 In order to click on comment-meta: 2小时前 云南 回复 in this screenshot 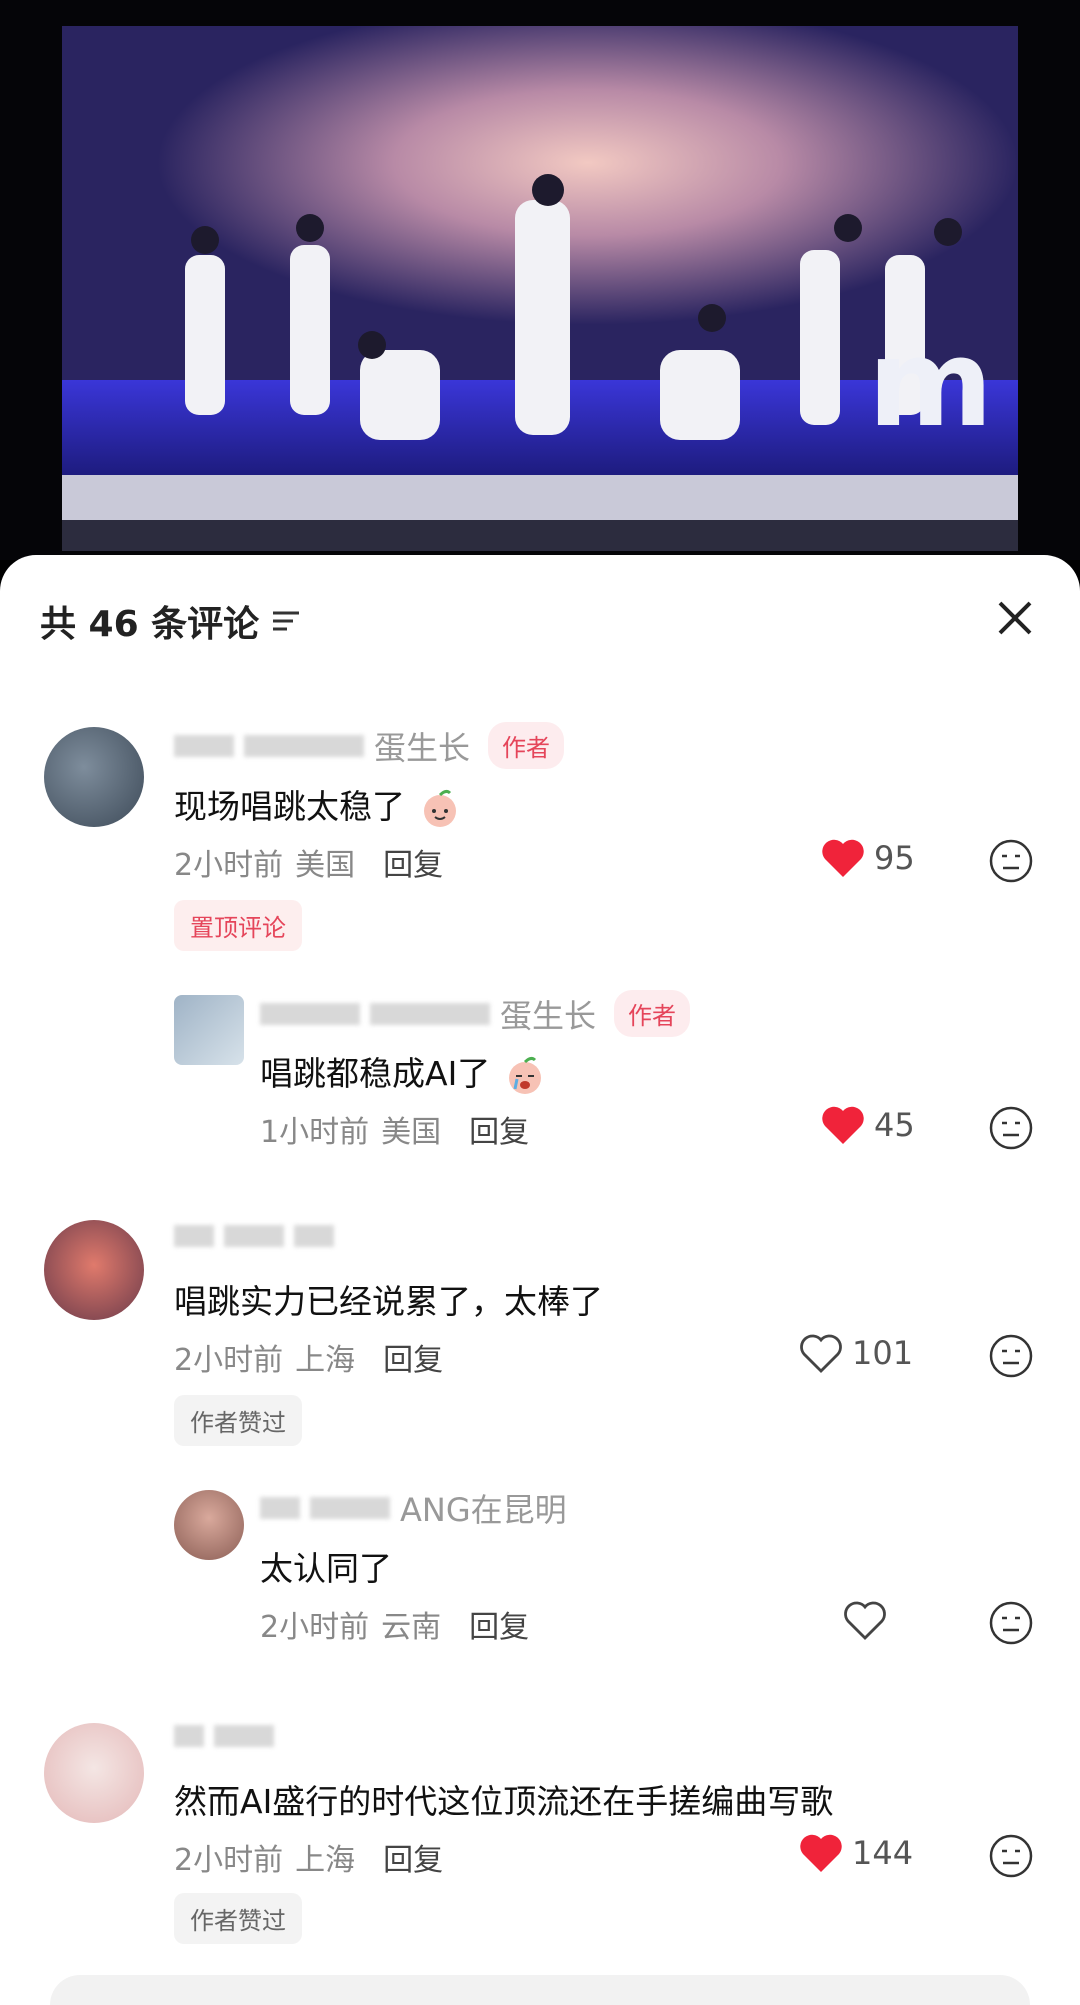, I will do `click(394, 1624)`.